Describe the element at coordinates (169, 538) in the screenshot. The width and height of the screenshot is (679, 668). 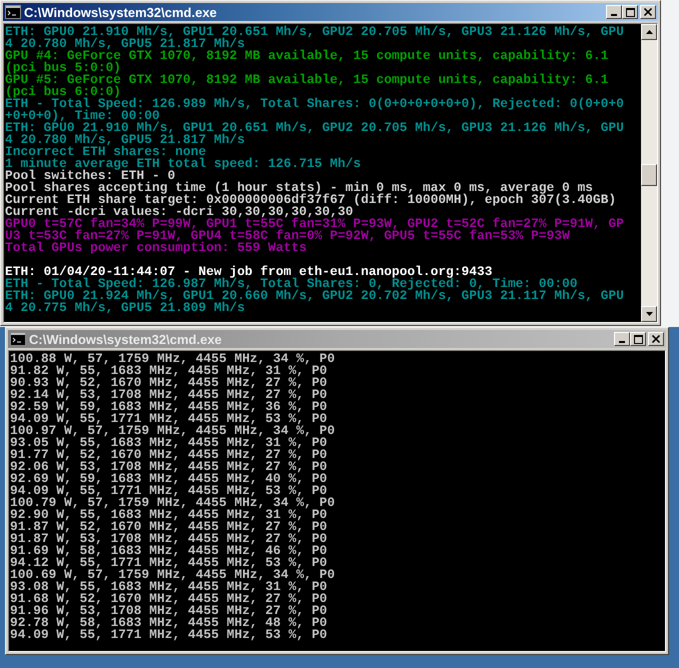
I see `console-line: 91.87 W, 53, 1708 MHz, 4455 MHz, 27 %, P0` at that location.